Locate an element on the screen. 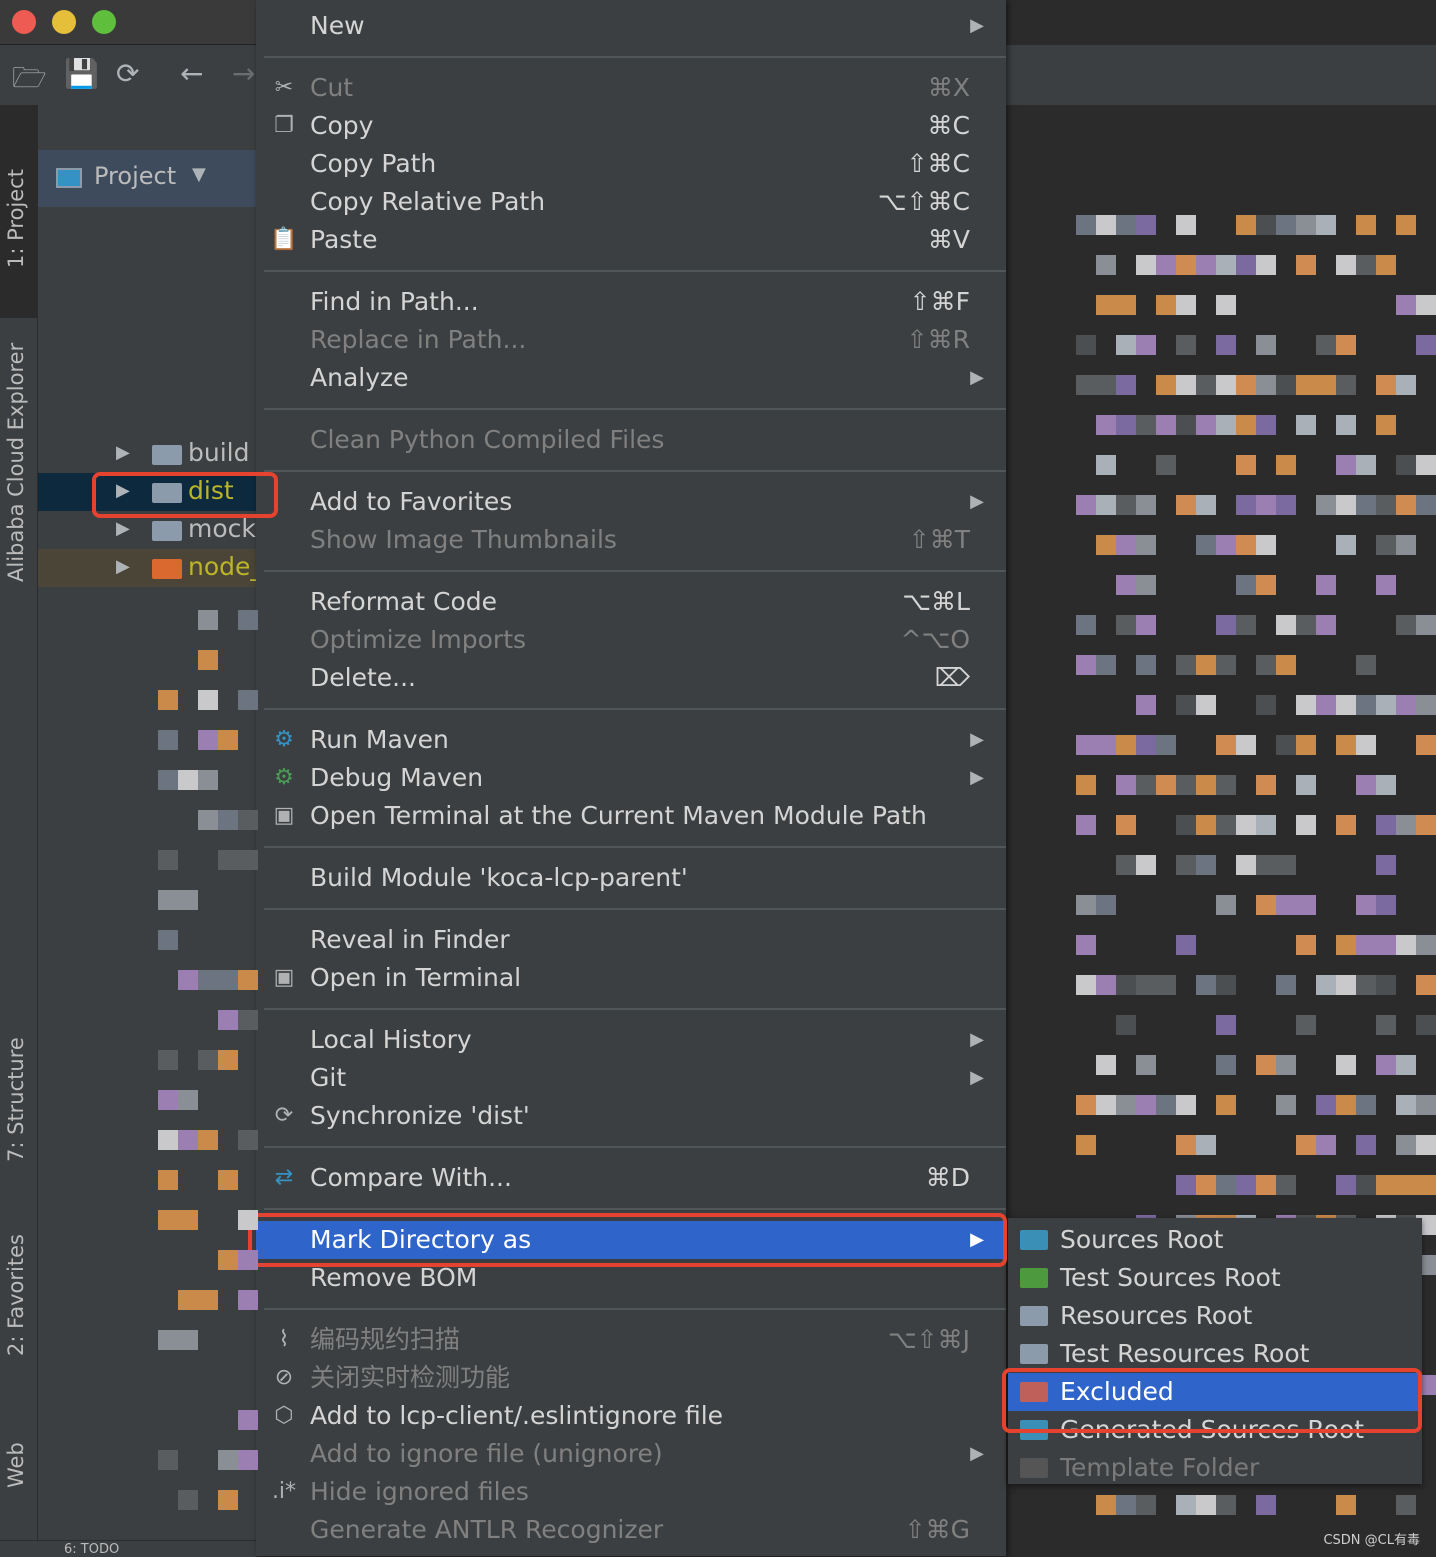 Image resolution: width=1436 pixels, height=1557 pixels. menu-item-copy-path: Copy Path ⇧⌘C is located at coordinates (631, 164).